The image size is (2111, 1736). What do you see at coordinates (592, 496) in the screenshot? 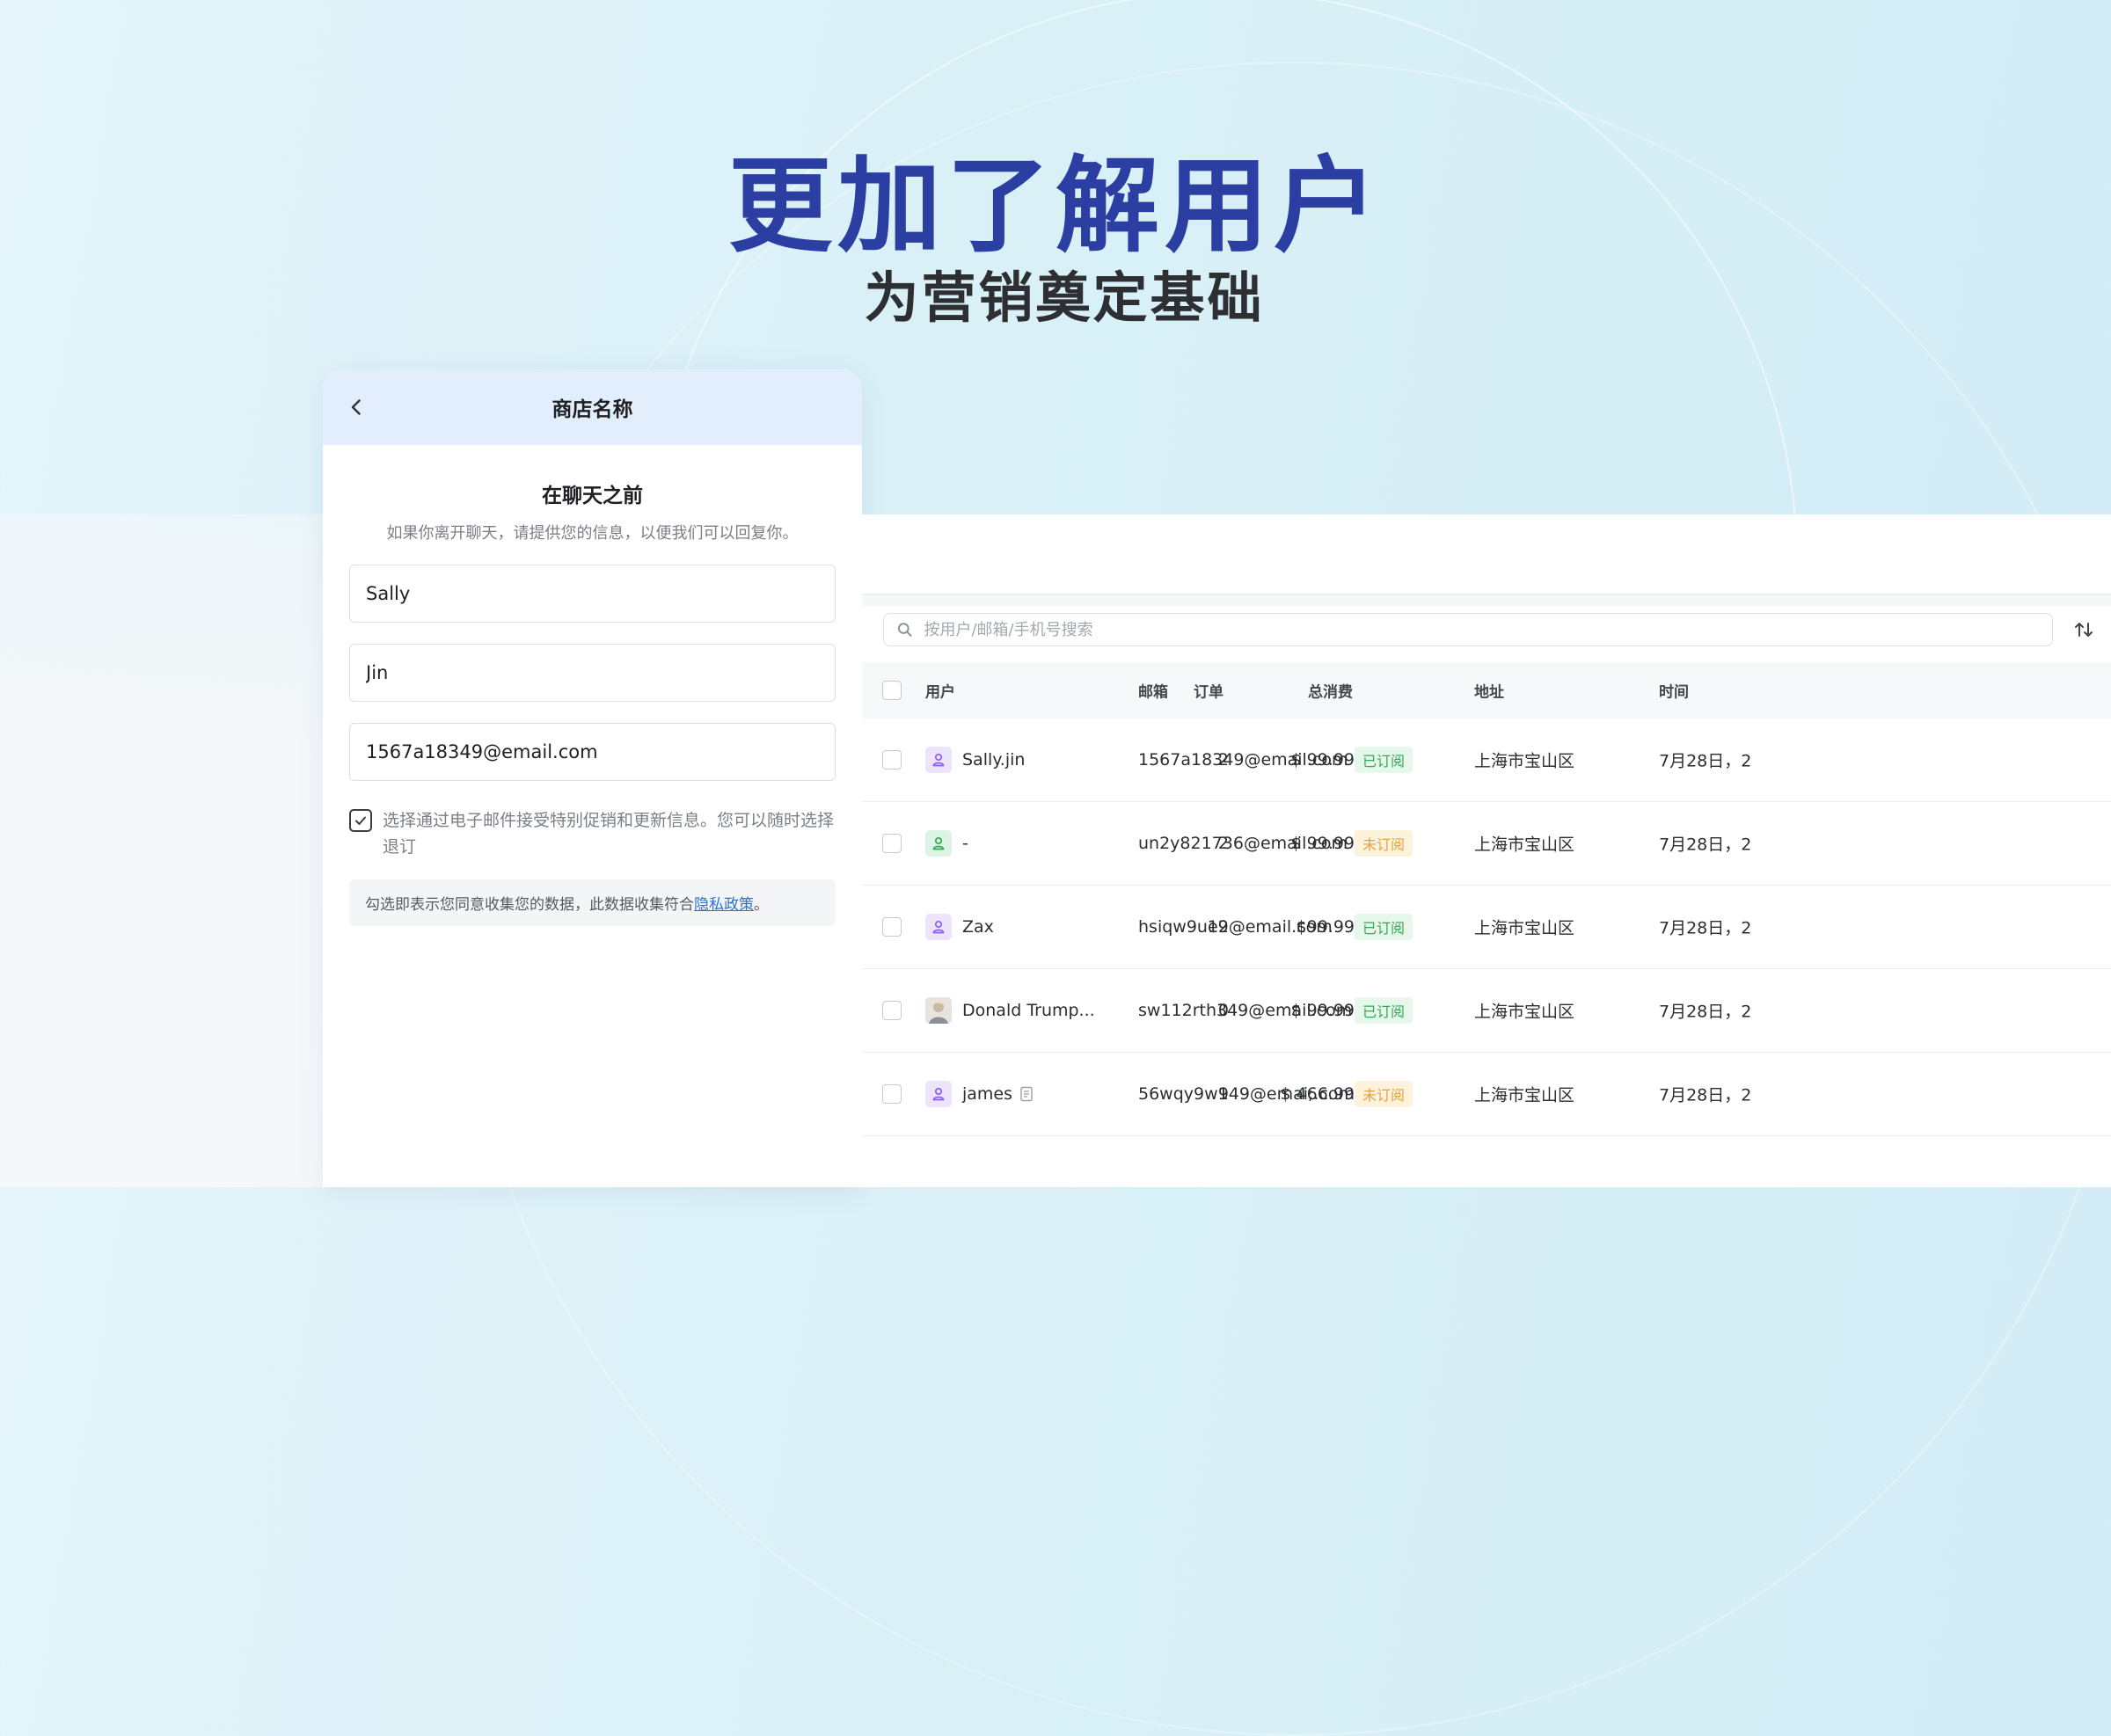
I see `form-title: 在聊天之前` at bounding box center [592, 496].